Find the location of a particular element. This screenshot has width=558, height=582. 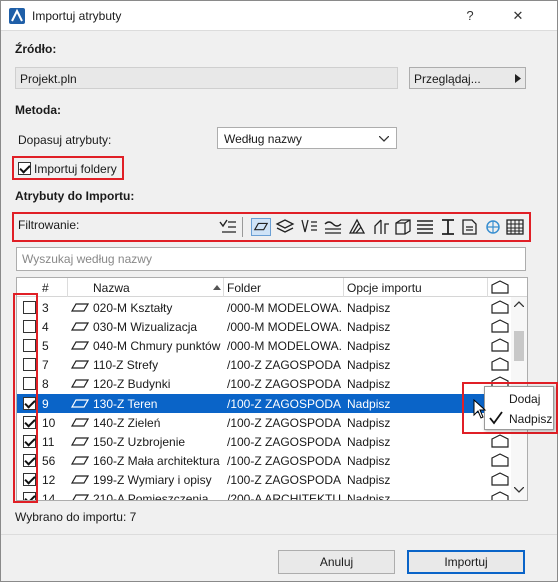

composites-filter-icon is located at coordinates (381, 227).